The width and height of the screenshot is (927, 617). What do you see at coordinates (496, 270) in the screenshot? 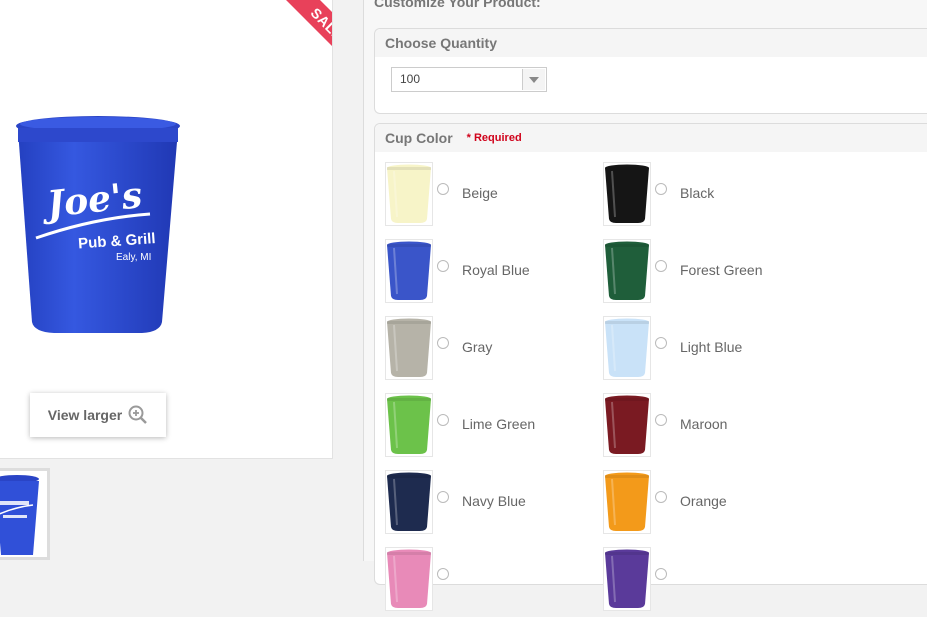
I see `color-option-label: Royal Blue` at bounding box center [496, 270].